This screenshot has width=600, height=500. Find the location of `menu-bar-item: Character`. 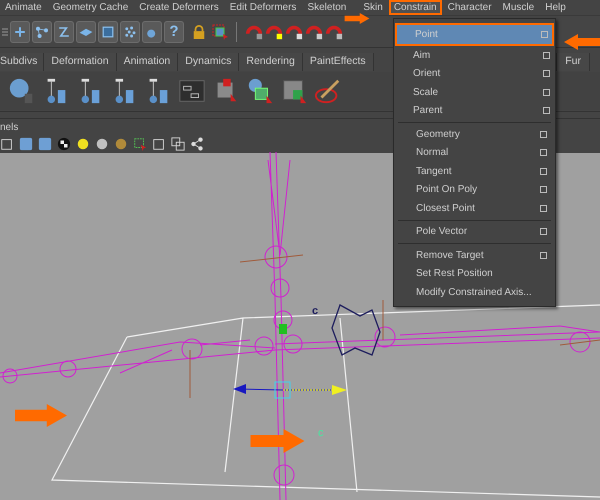

menu-bar-item: Character is located at coordinates (469, 7).